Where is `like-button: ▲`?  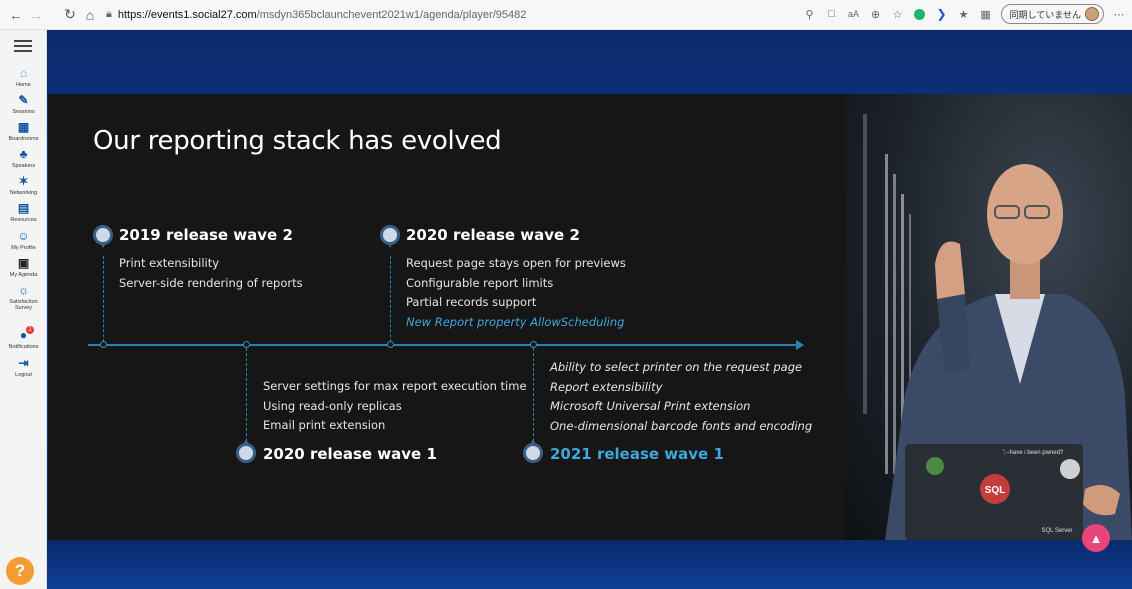 like-button: ▲ is located at coordinates (1096, 538).